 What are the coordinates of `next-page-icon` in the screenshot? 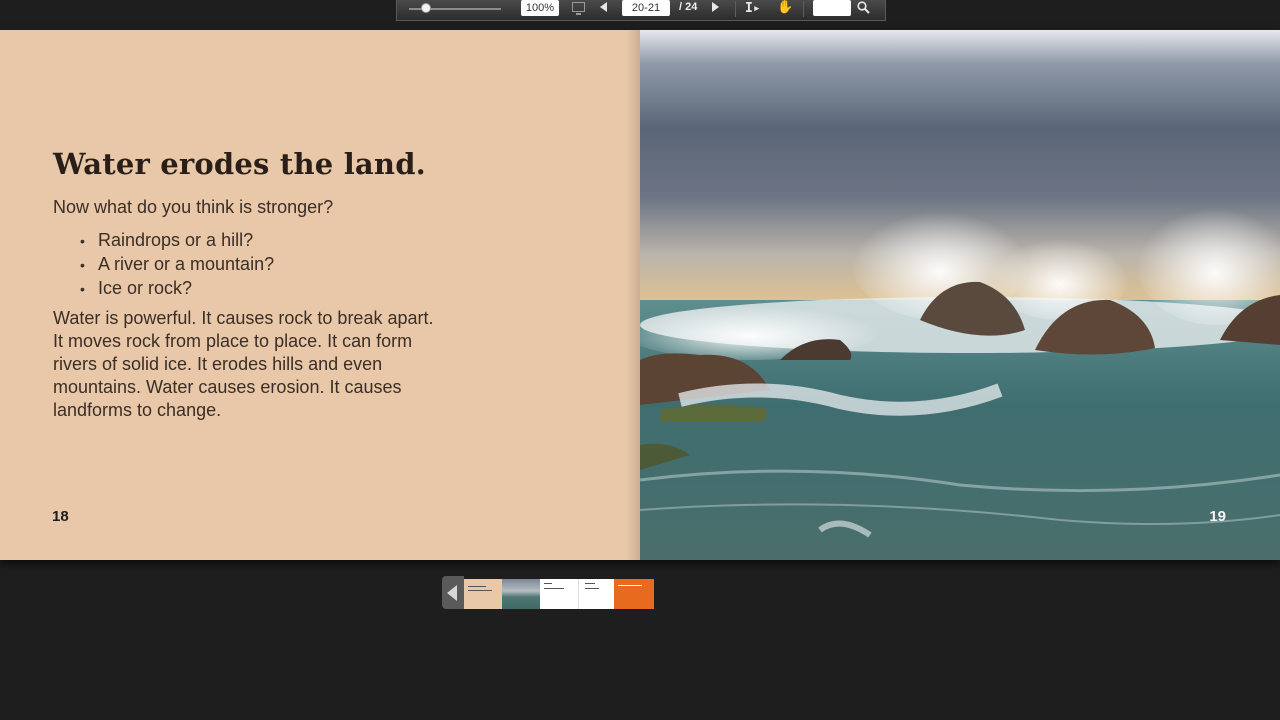 It's located at (715, 7).